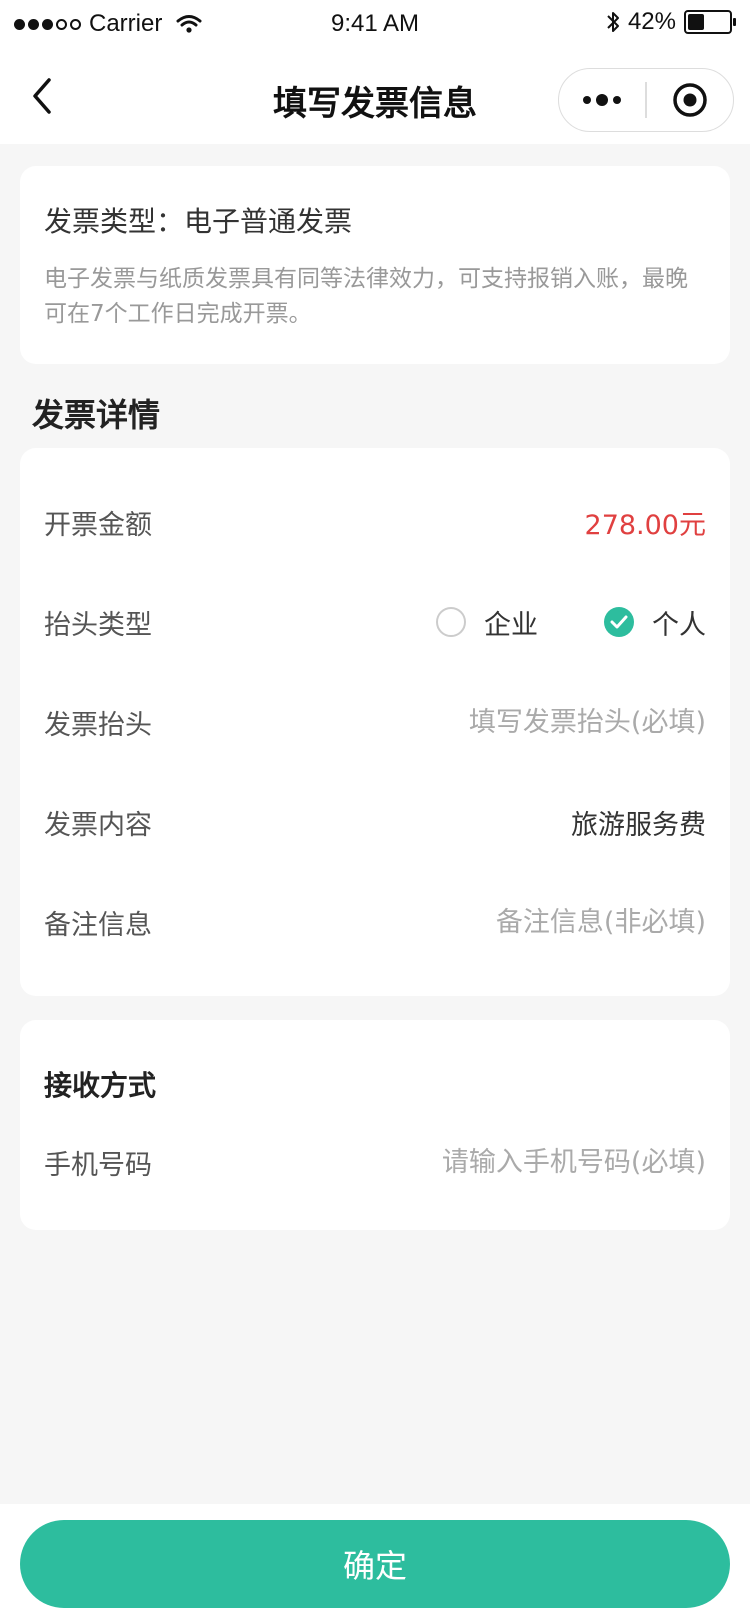  Describe the element at coordinates (98, 625) in the screenshot. I see `header-type-label: 抬头类型` at that location.